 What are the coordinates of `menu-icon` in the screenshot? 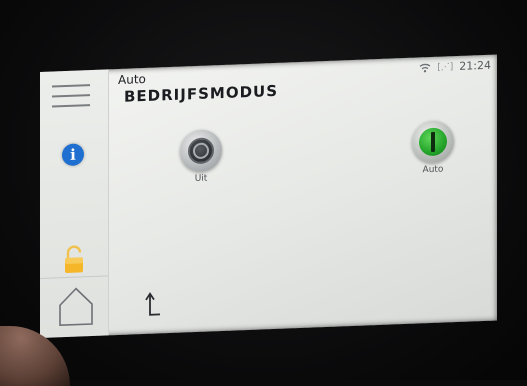 It's located at (71, 97).